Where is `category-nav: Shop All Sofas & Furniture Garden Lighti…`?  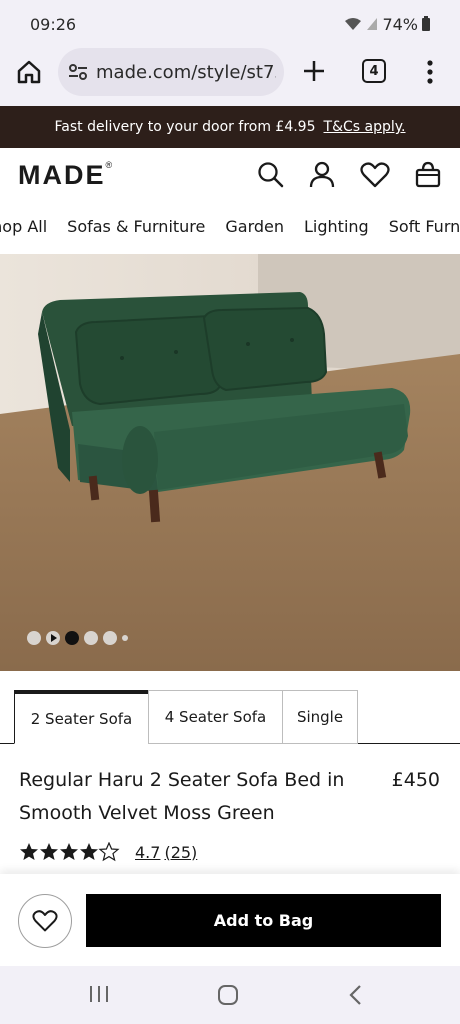 category-nav: Shop All Sofas & Furniture Garden Lighti… is located at coordinates (230, 228).